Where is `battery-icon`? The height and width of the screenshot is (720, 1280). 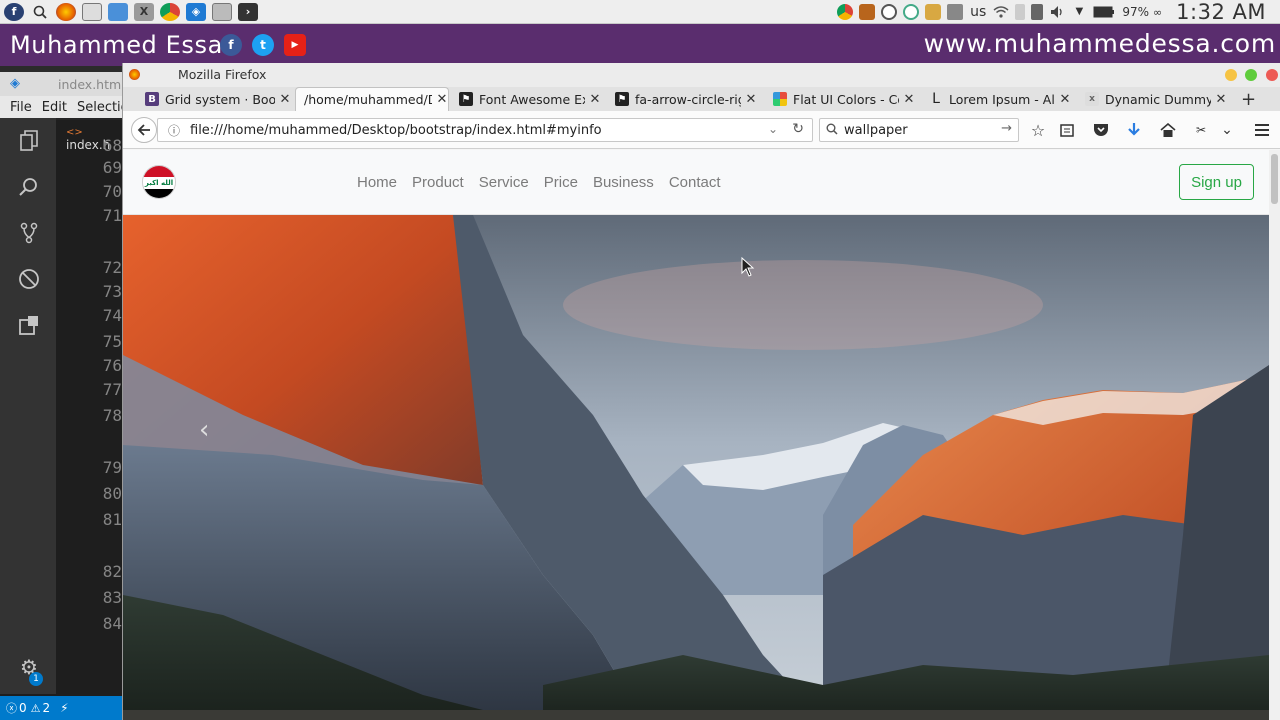 battery-icon is located at coordinates (1104, 12).